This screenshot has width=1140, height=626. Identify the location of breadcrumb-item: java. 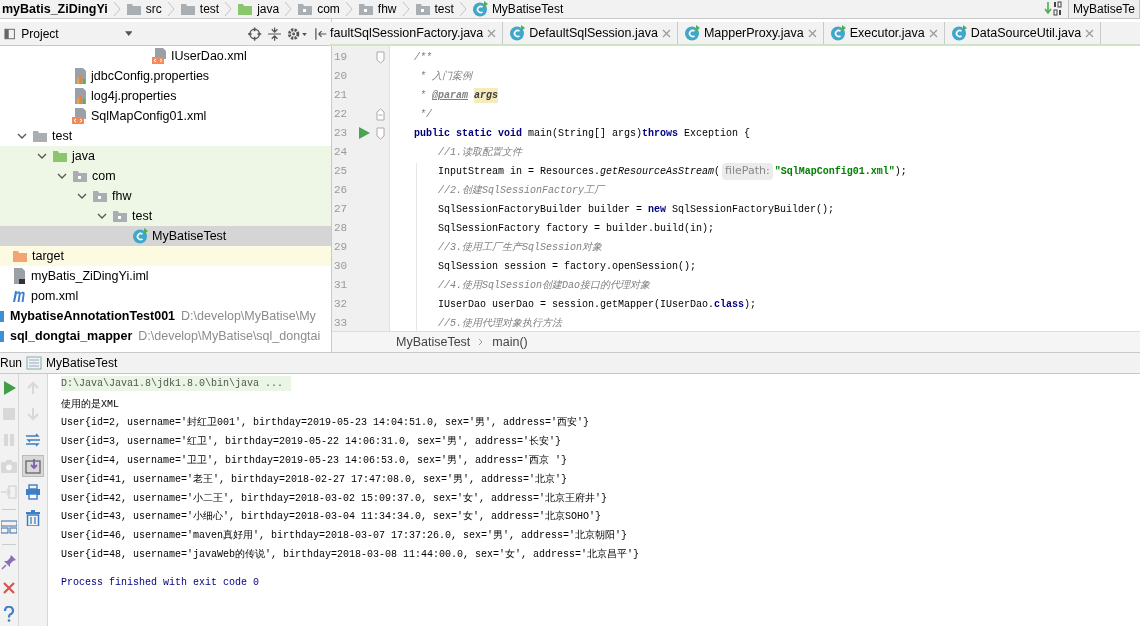
(258, 9).